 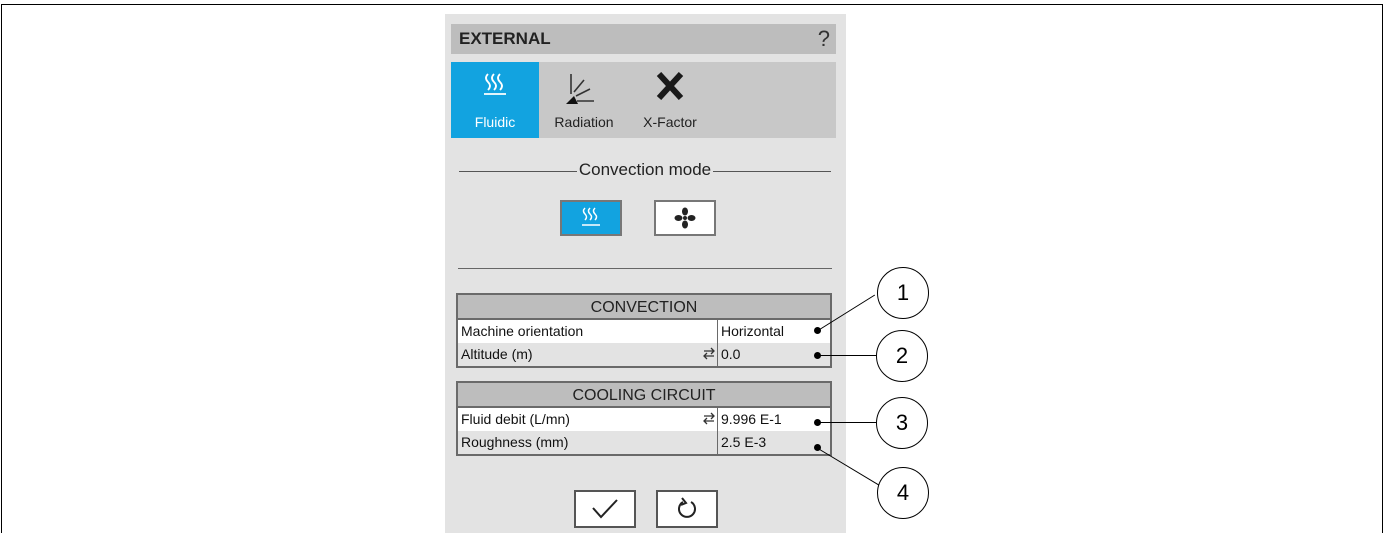 I want to click on x-factor-icon, so click(x=670, y=86).